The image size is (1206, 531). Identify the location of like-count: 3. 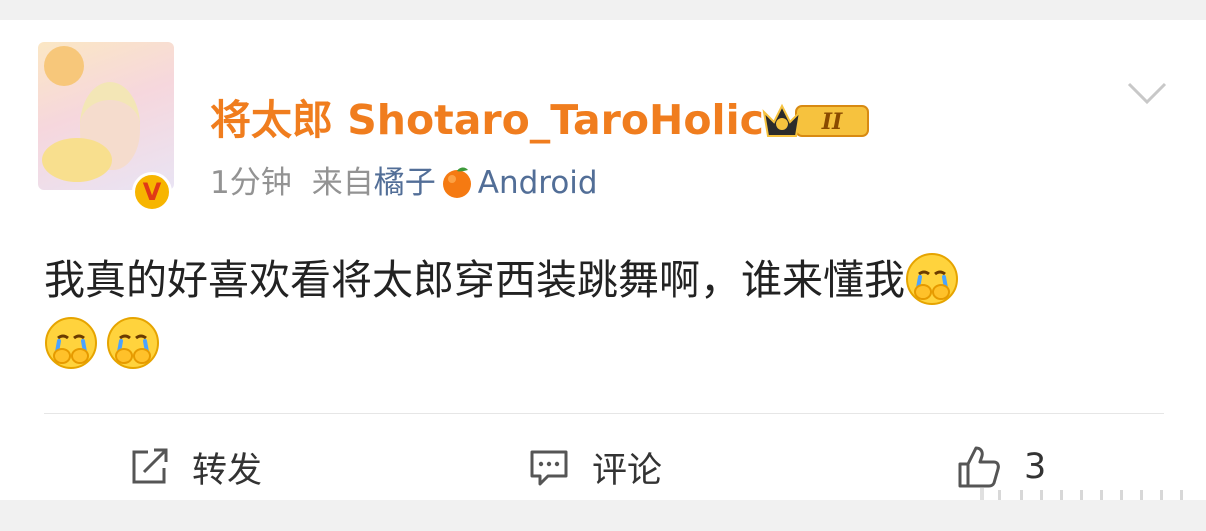
(1035, 467).